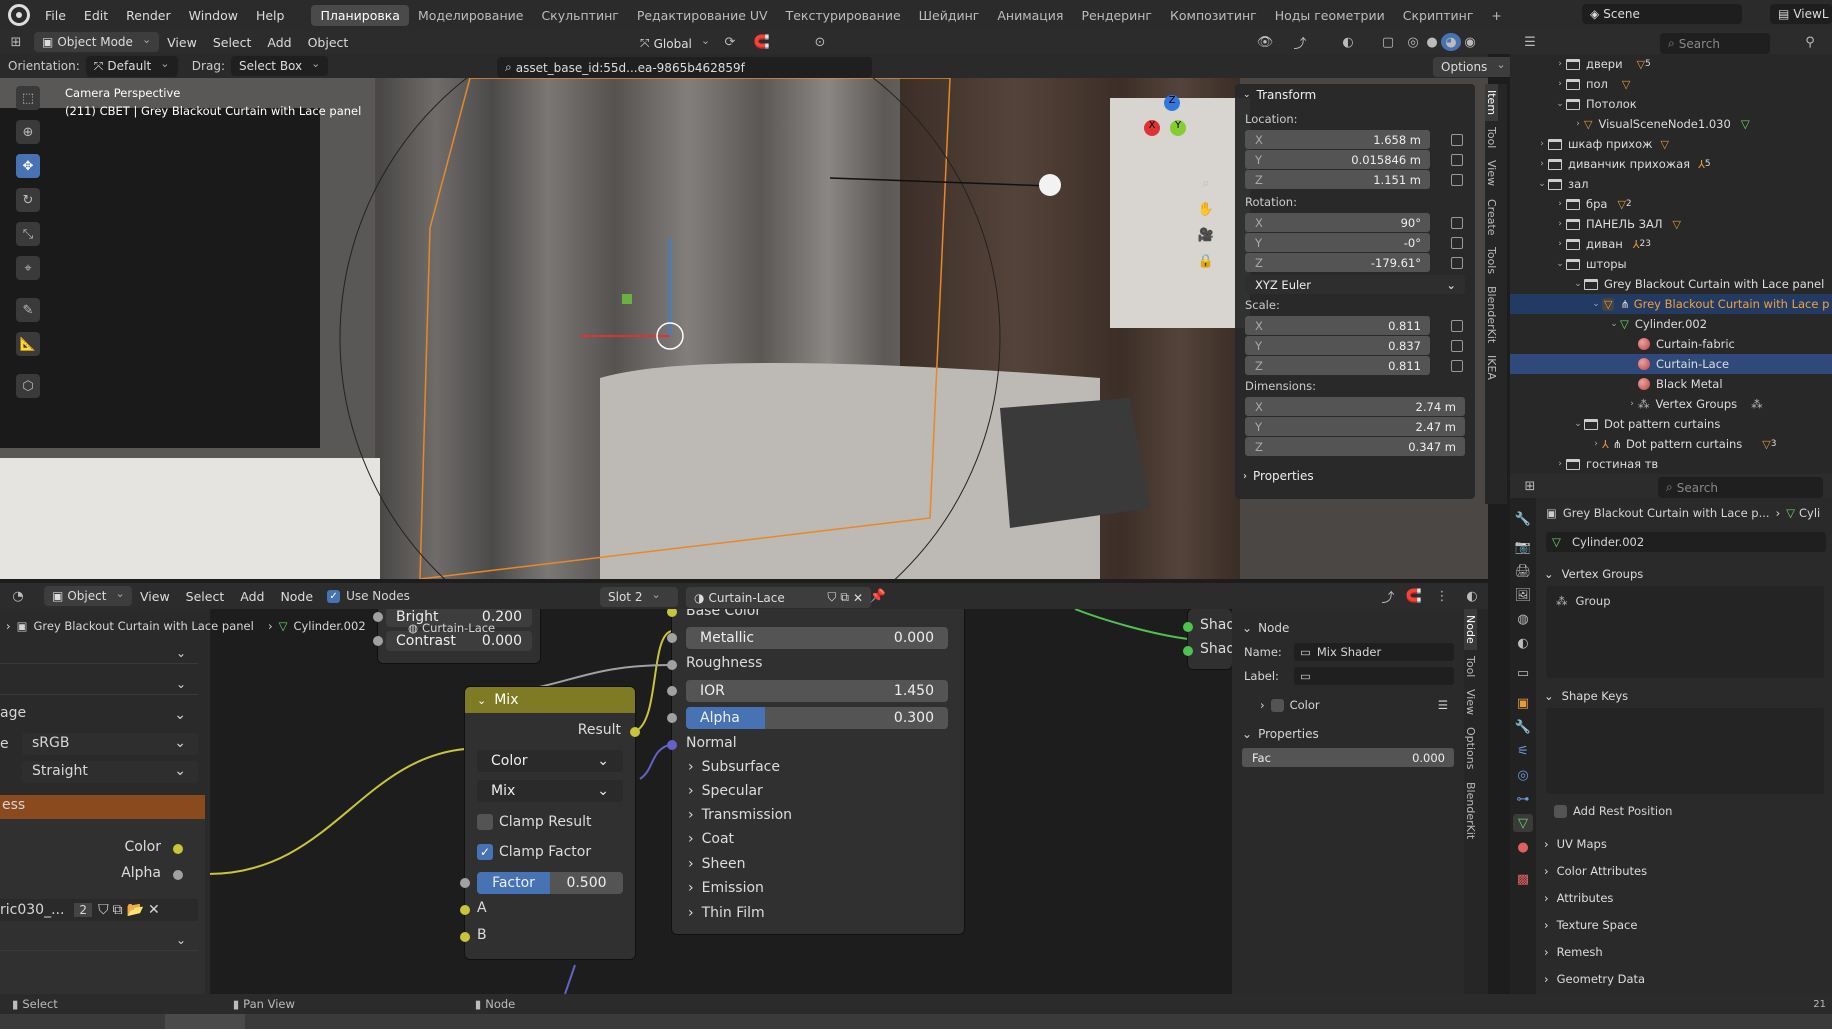 The height and width of the screenshot is (1029, 1832). I want to click on bright-contrast-node: Bright 0.200 Contrast 0.000 ◍ Curtain-Lace, so click(456, 636).